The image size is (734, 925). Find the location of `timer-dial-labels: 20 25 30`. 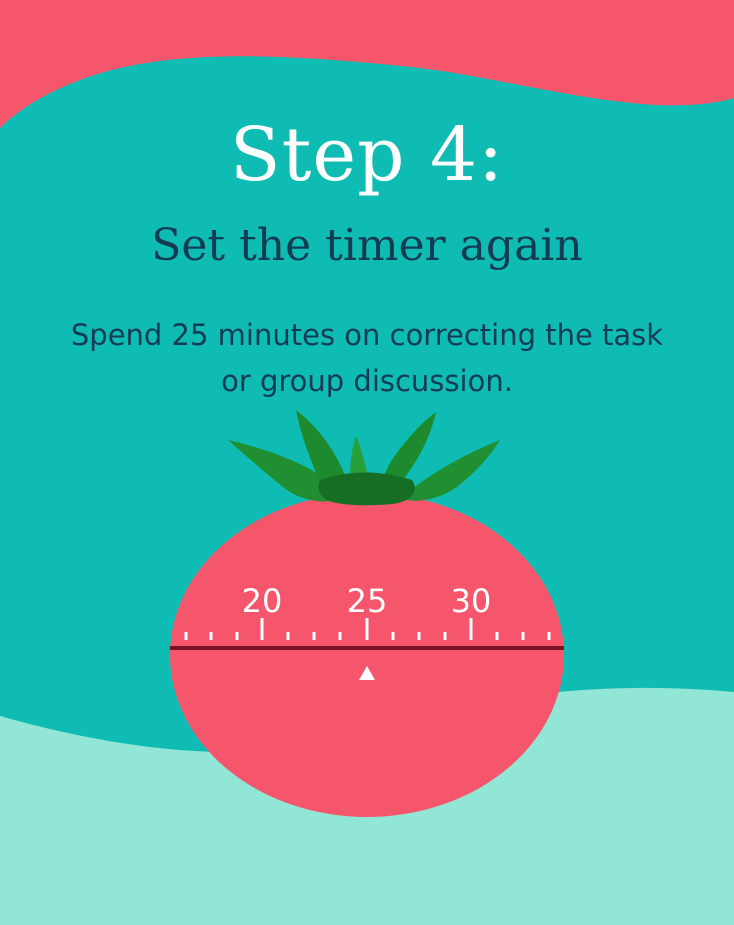

timer-dial-labels: 20 25 30 is located at coordinates (367, 601).